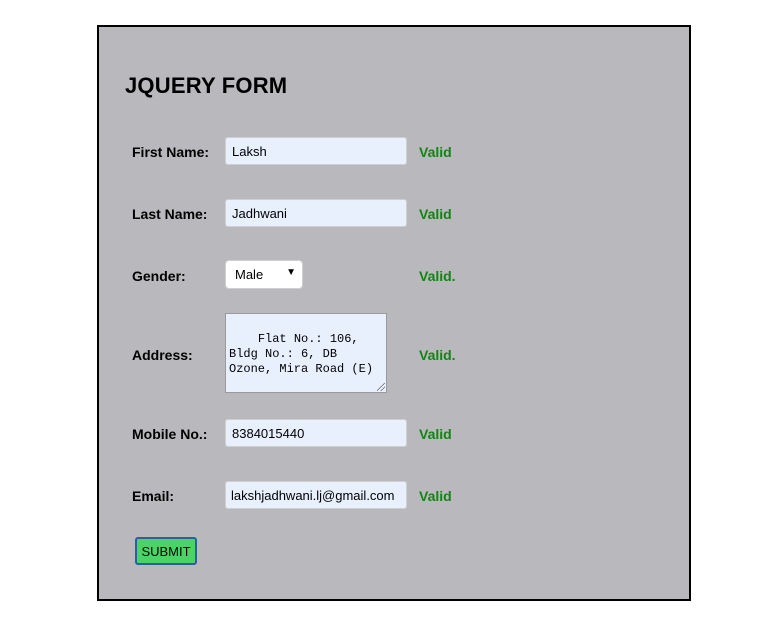  Describe the element at coordinates (435, 152) in the screenshot. I see `first-name-status: Valid` at that location.